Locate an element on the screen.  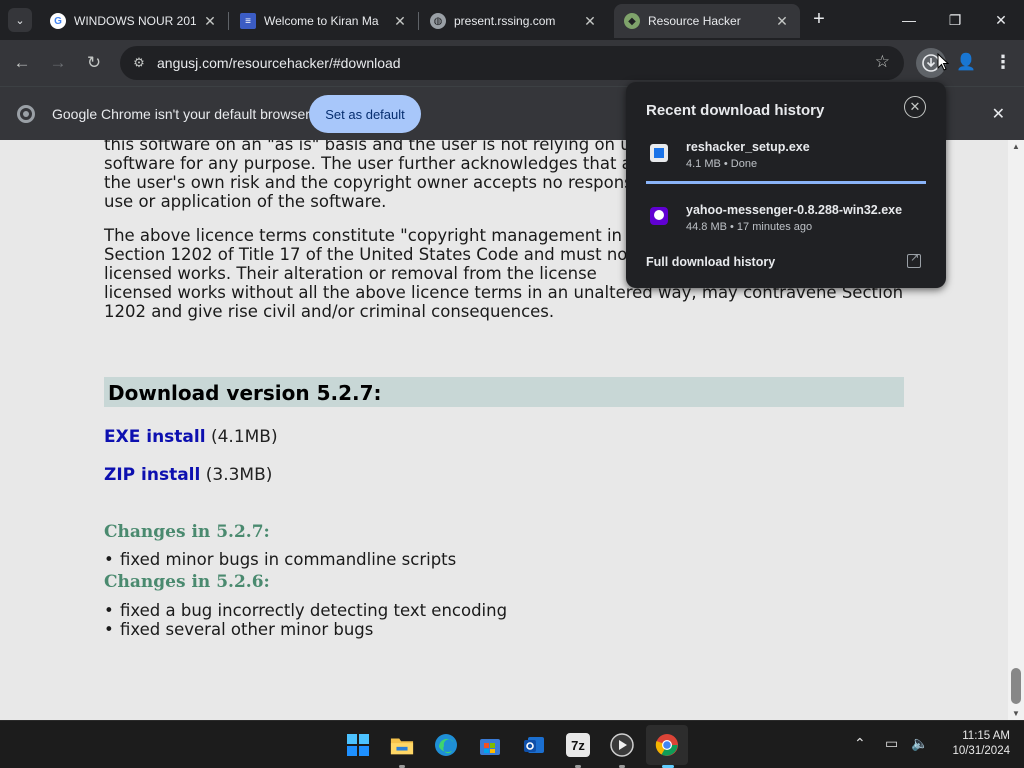
close-window-button: ✕ is located at coordinates (1001, 20).